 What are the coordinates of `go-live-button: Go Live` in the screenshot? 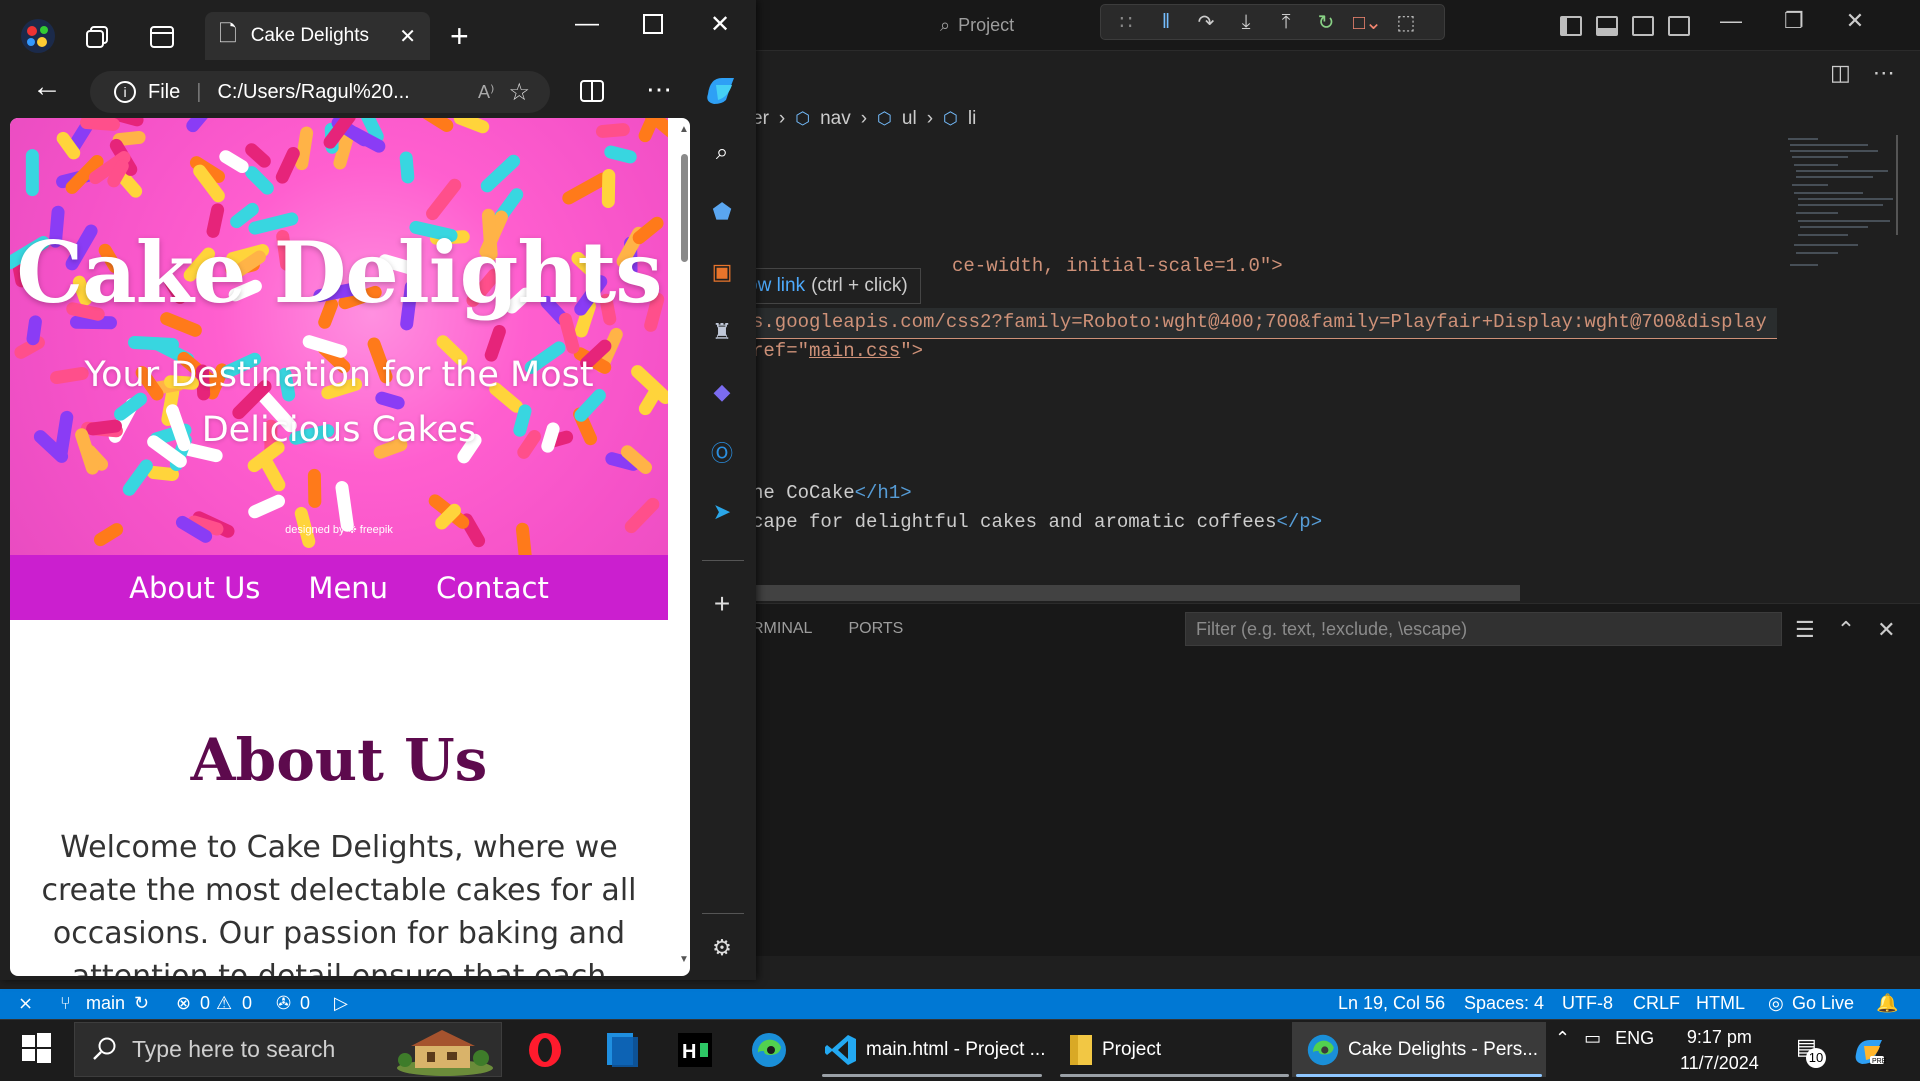 It's located at (1823, 1003).